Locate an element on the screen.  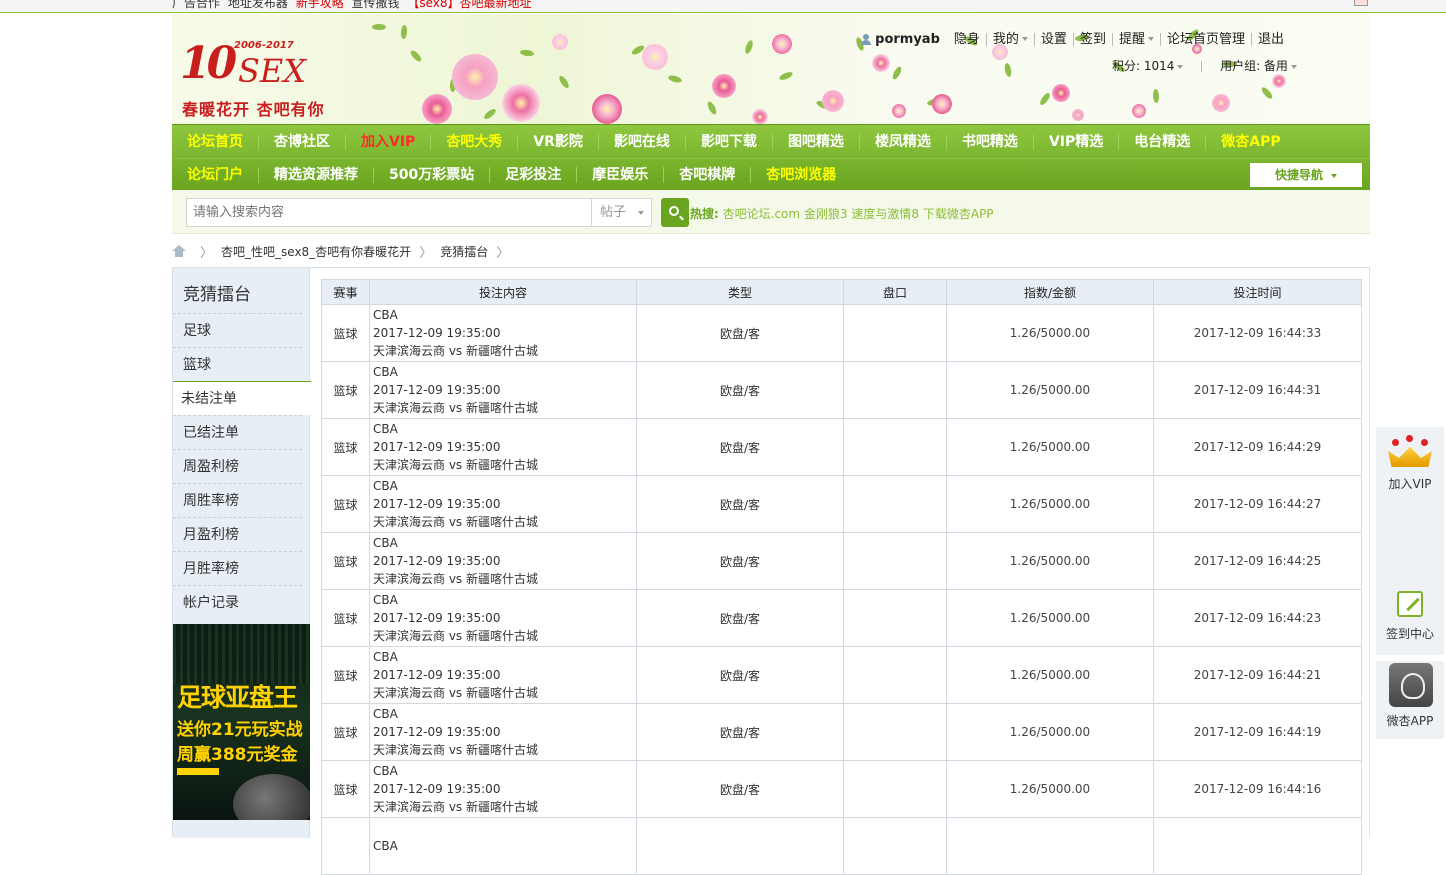
hot-search-link: 下载微杏APP is located at coordinates (958, 214).